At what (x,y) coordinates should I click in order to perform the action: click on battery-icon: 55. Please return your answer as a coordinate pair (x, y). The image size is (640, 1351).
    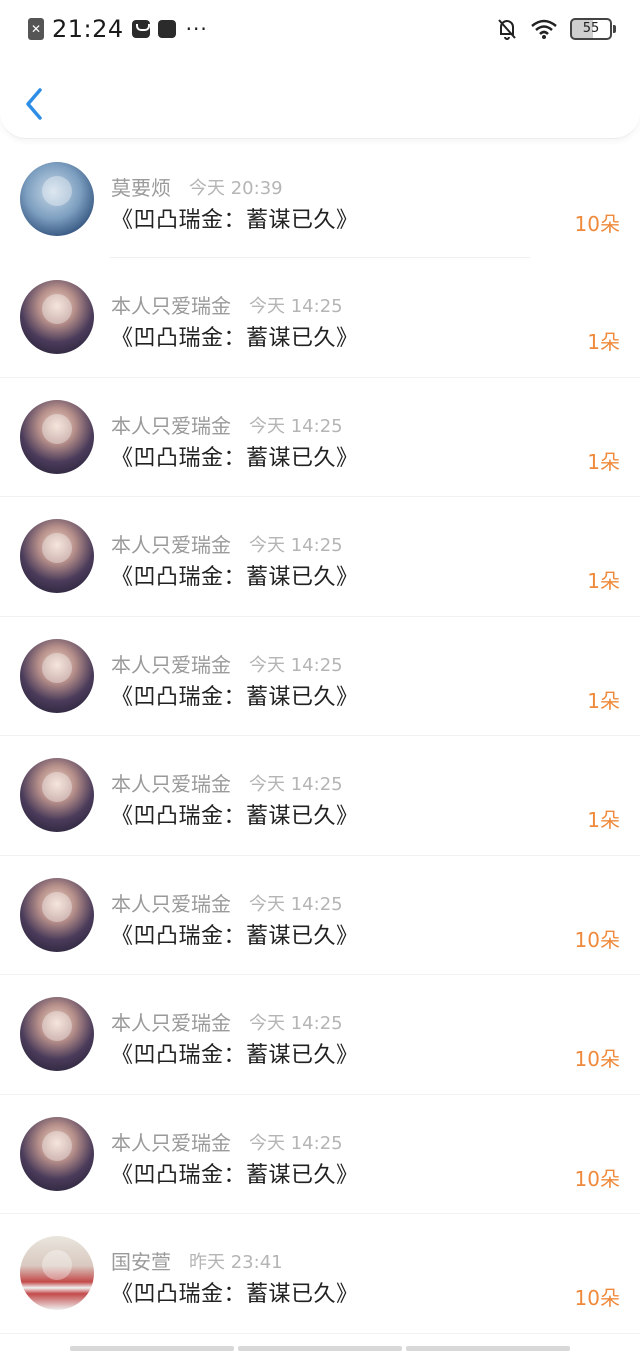
    Looking at the image, I should click on (593, 29).